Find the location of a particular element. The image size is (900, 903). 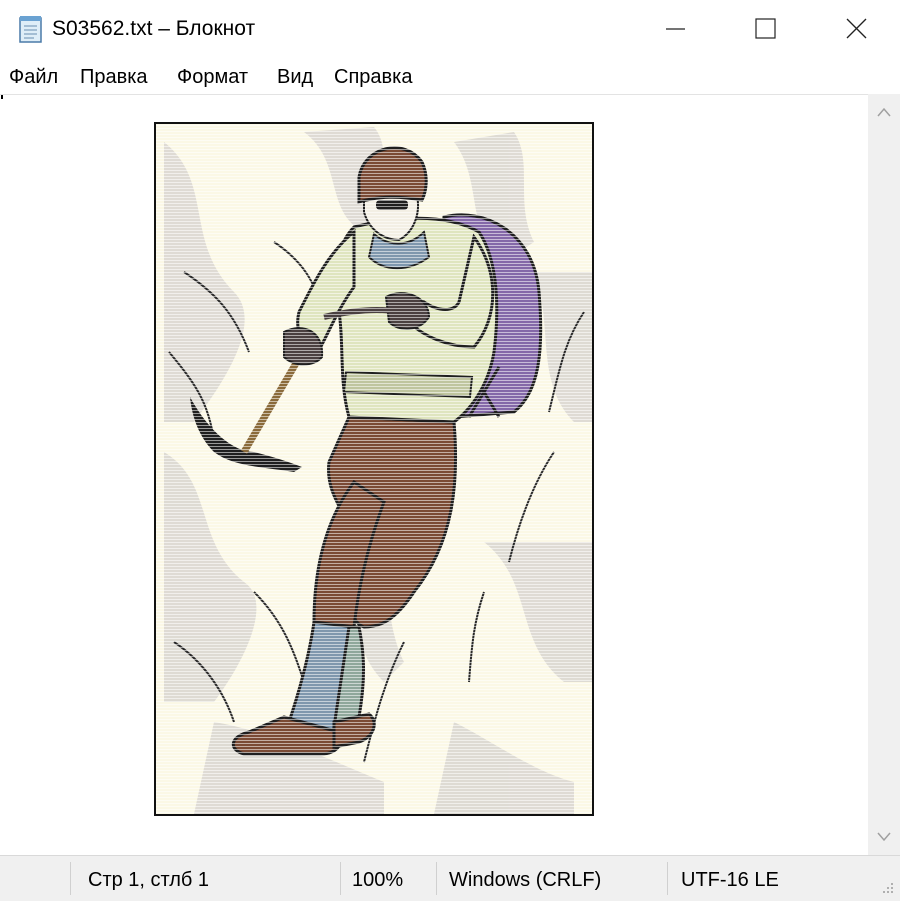

minimize-button is located at coordinates (675, 29).